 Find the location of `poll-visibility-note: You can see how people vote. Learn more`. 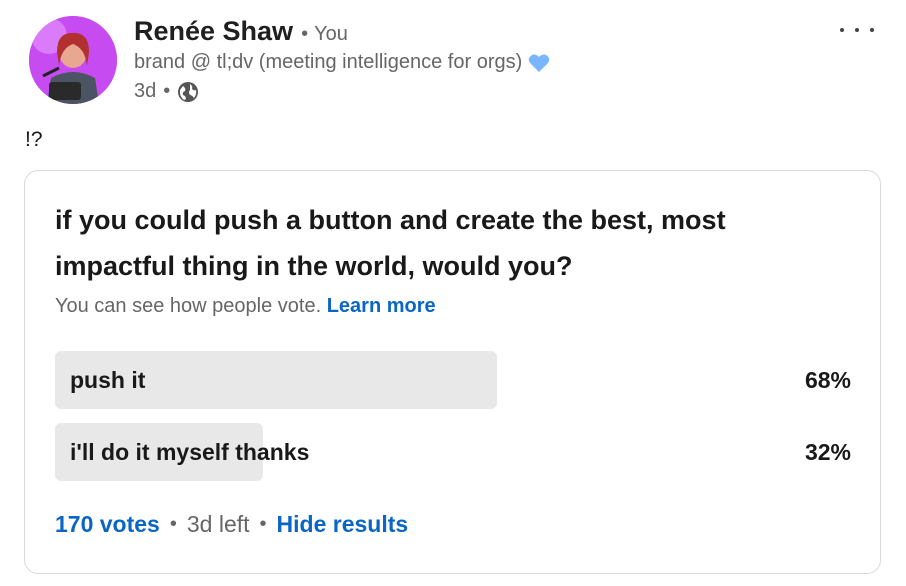

poll-visibility-note: You can see how people vote. Learn more is located at coordinates (245, 306).